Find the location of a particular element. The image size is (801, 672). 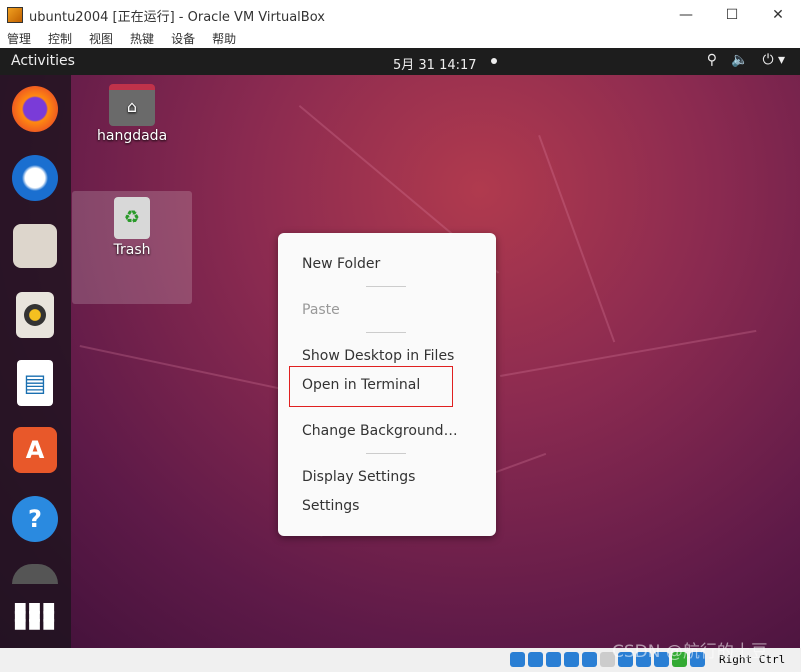

optical-drive-icon is located at coordinates (535, 659).